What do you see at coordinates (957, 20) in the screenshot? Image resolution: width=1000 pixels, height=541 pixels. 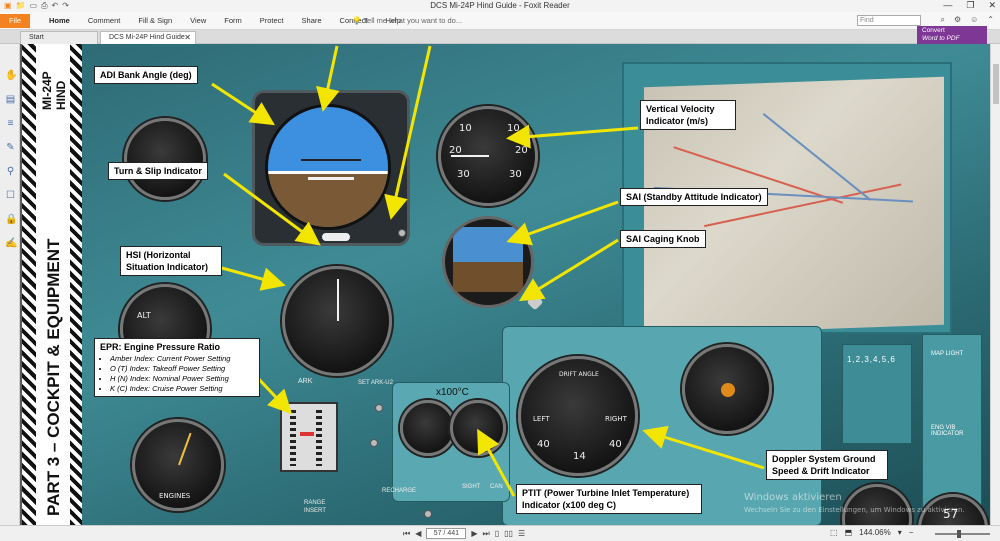 I see `gear-icon: ⚙` at bounding box center [957, 20].